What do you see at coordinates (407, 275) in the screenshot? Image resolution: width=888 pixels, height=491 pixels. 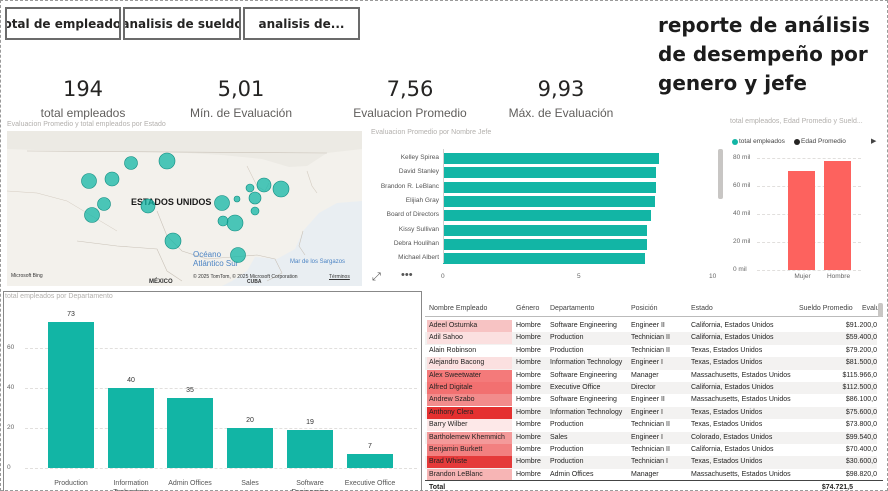 I see `more-options-icon: •••` at bounding box center [407, 275].